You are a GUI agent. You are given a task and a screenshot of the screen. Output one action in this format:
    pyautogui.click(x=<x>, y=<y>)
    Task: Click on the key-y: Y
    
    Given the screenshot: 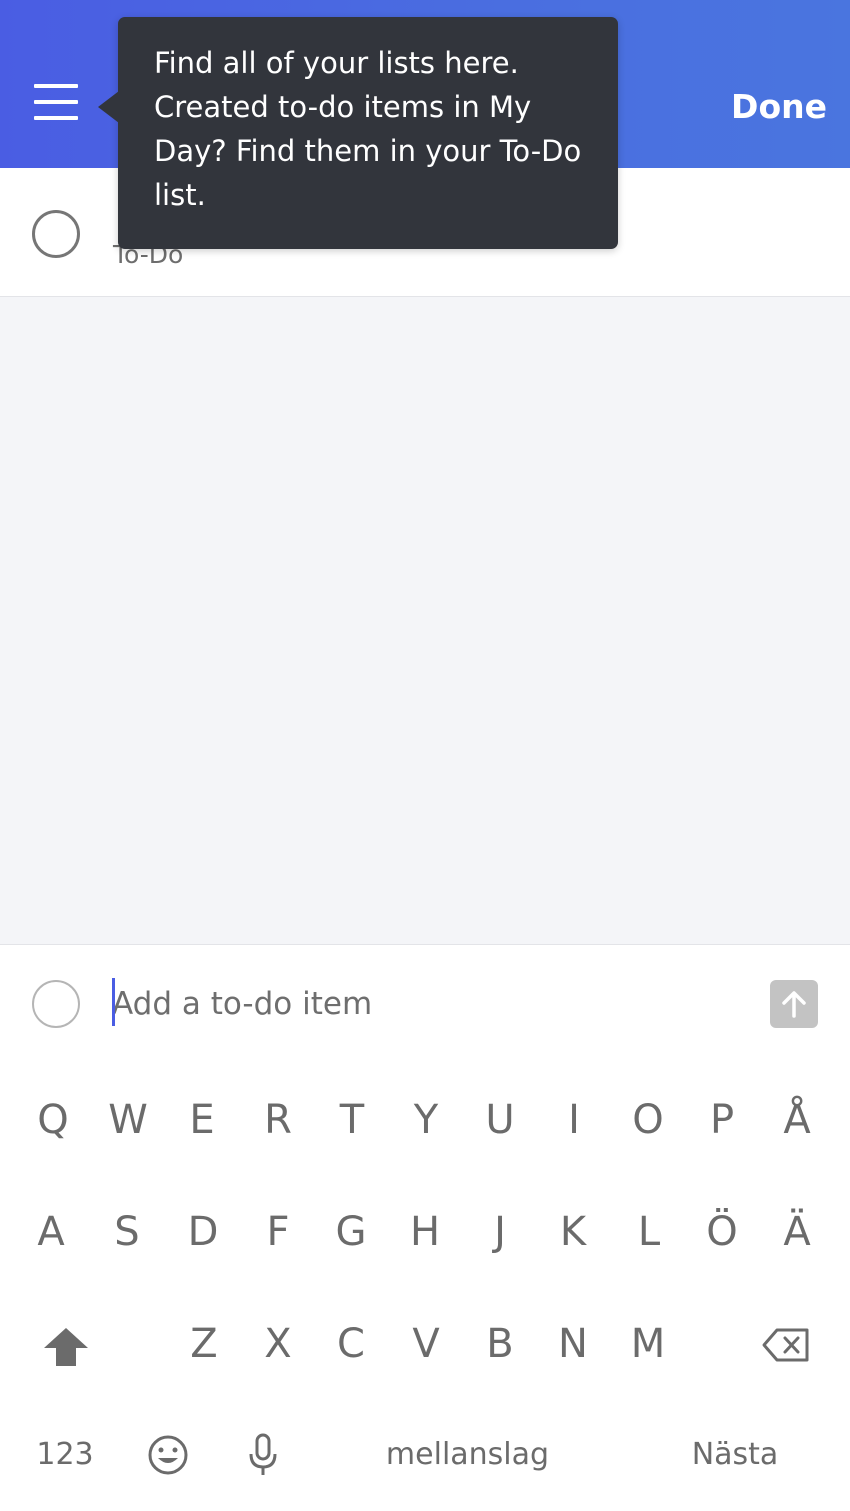 What is the action you would take?
    pyautogui.click(x=426, y=1120)
    